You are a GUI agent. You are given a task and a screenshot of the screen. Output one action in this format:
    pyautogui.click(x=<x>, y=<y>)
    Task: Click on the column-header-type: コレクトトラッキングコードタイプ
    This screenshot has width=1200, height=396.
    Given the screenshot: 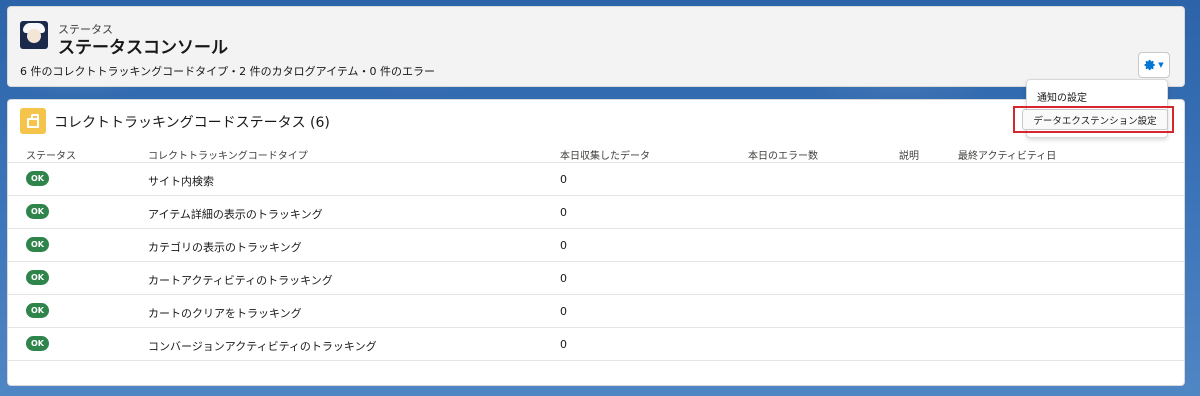 What is the action you would take?
    pyautogui.click(x=228, y=154)
    